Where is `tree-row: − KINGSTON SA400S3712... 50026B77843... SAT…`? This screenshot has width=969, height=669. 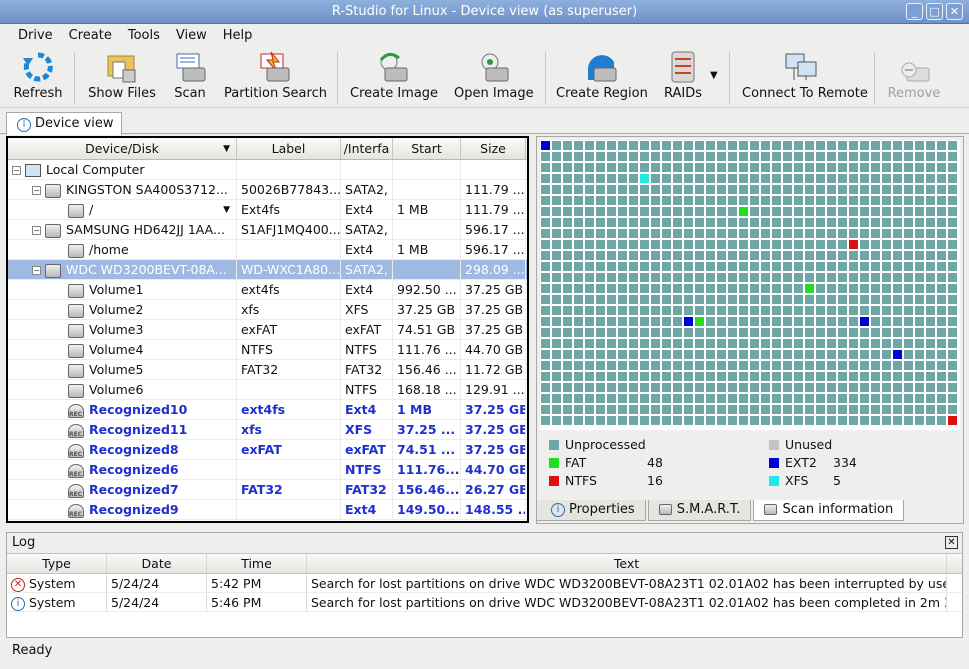
tree-row: − KINGSTON SA400S3712... 50026B77843... SAT… is located at coordinates (267, 190).